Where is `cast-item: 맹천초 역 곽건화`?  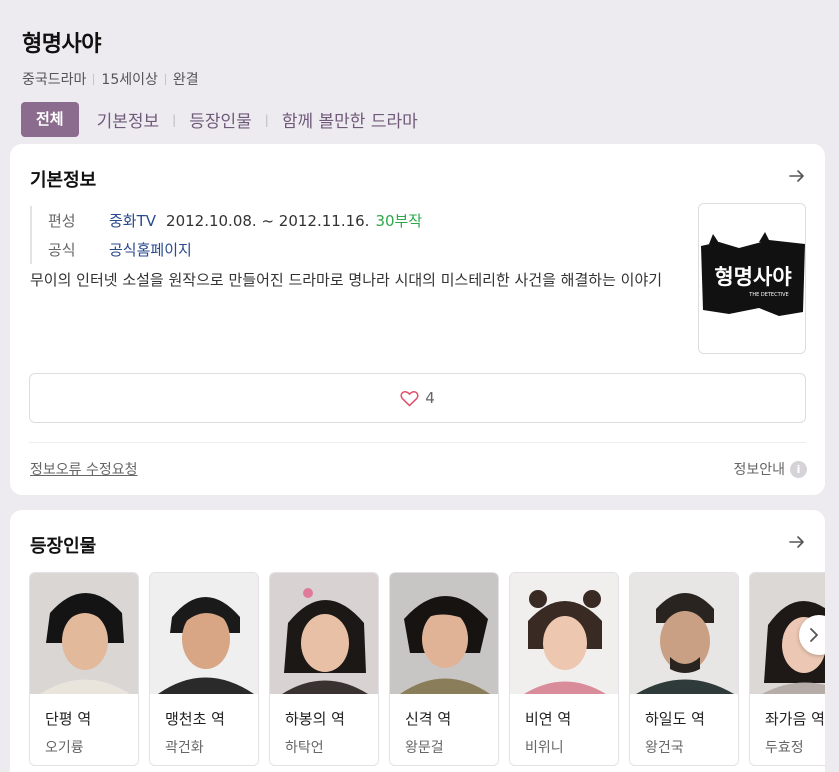 cast-item: 맹천초 역 곽건화 is located at coordinates (204, 669).